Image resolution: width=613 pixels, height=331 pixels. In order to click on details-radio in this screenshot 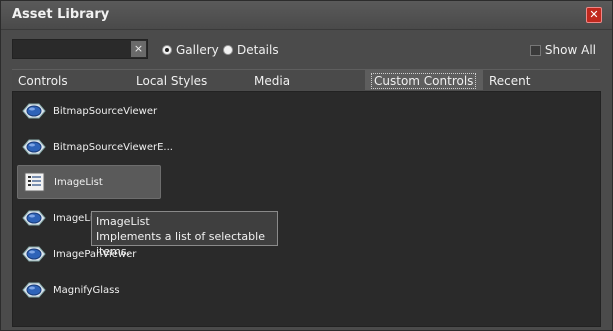, I will do `click(228, 50)`.